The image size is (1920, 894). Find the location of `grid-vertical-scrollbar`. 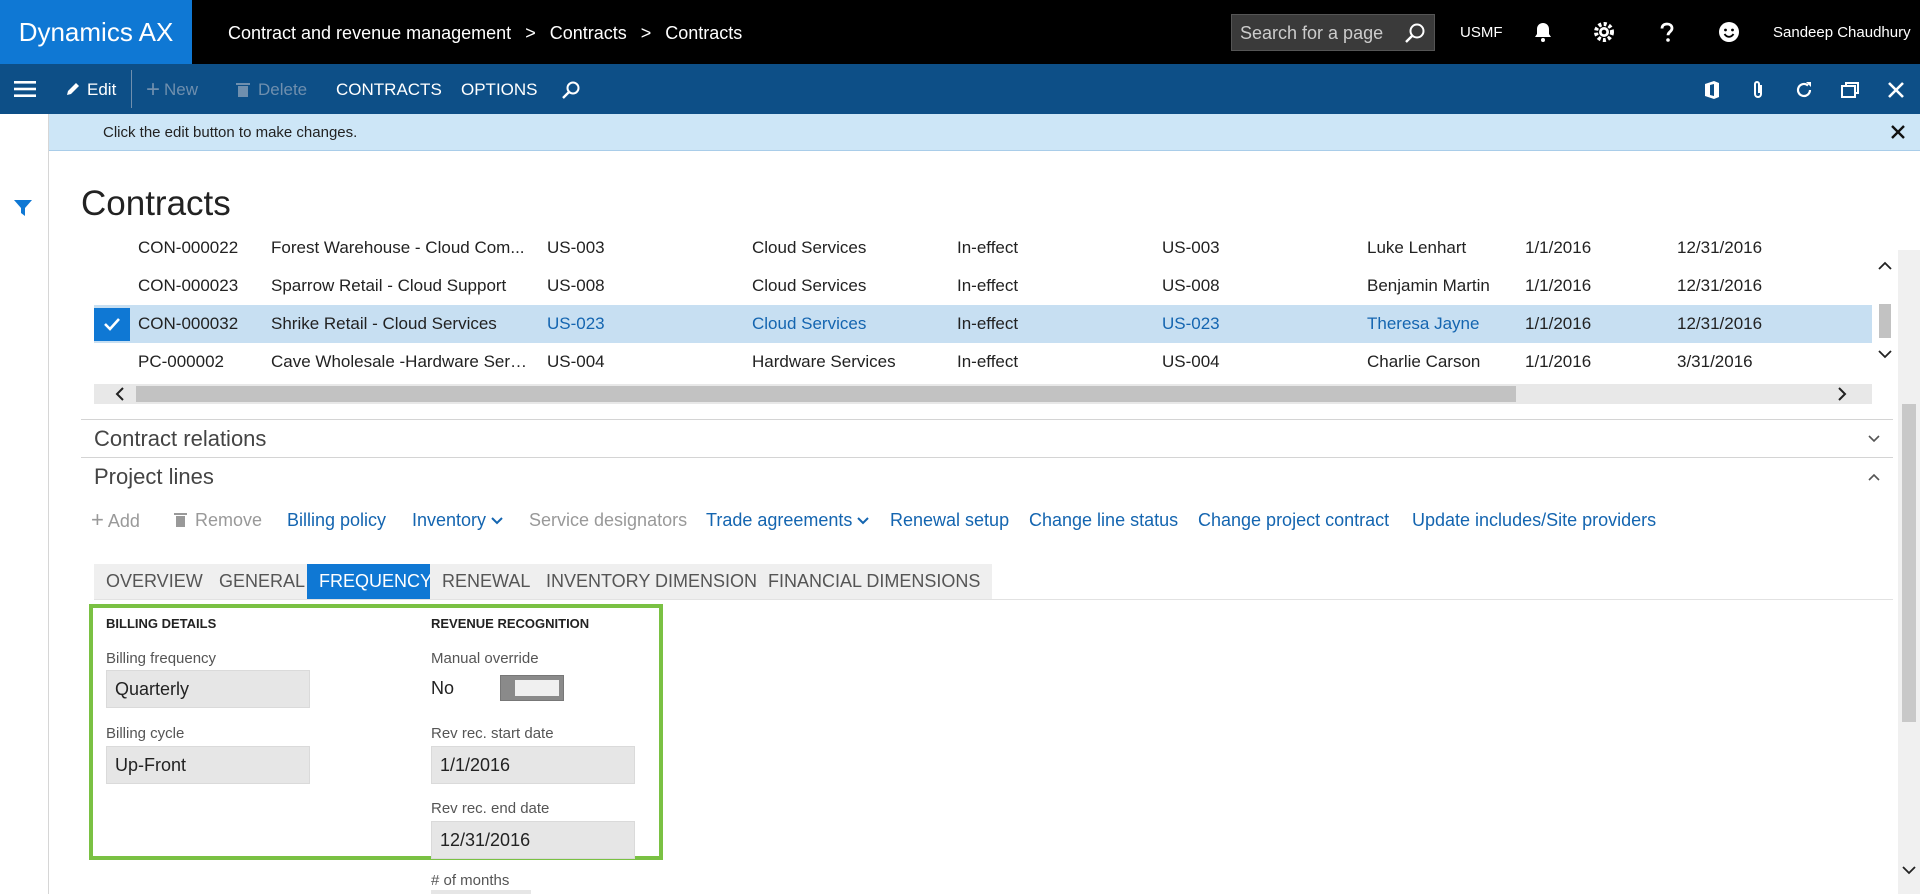

grid-vertical-scrollbar is located at coordinates (1884, 308).